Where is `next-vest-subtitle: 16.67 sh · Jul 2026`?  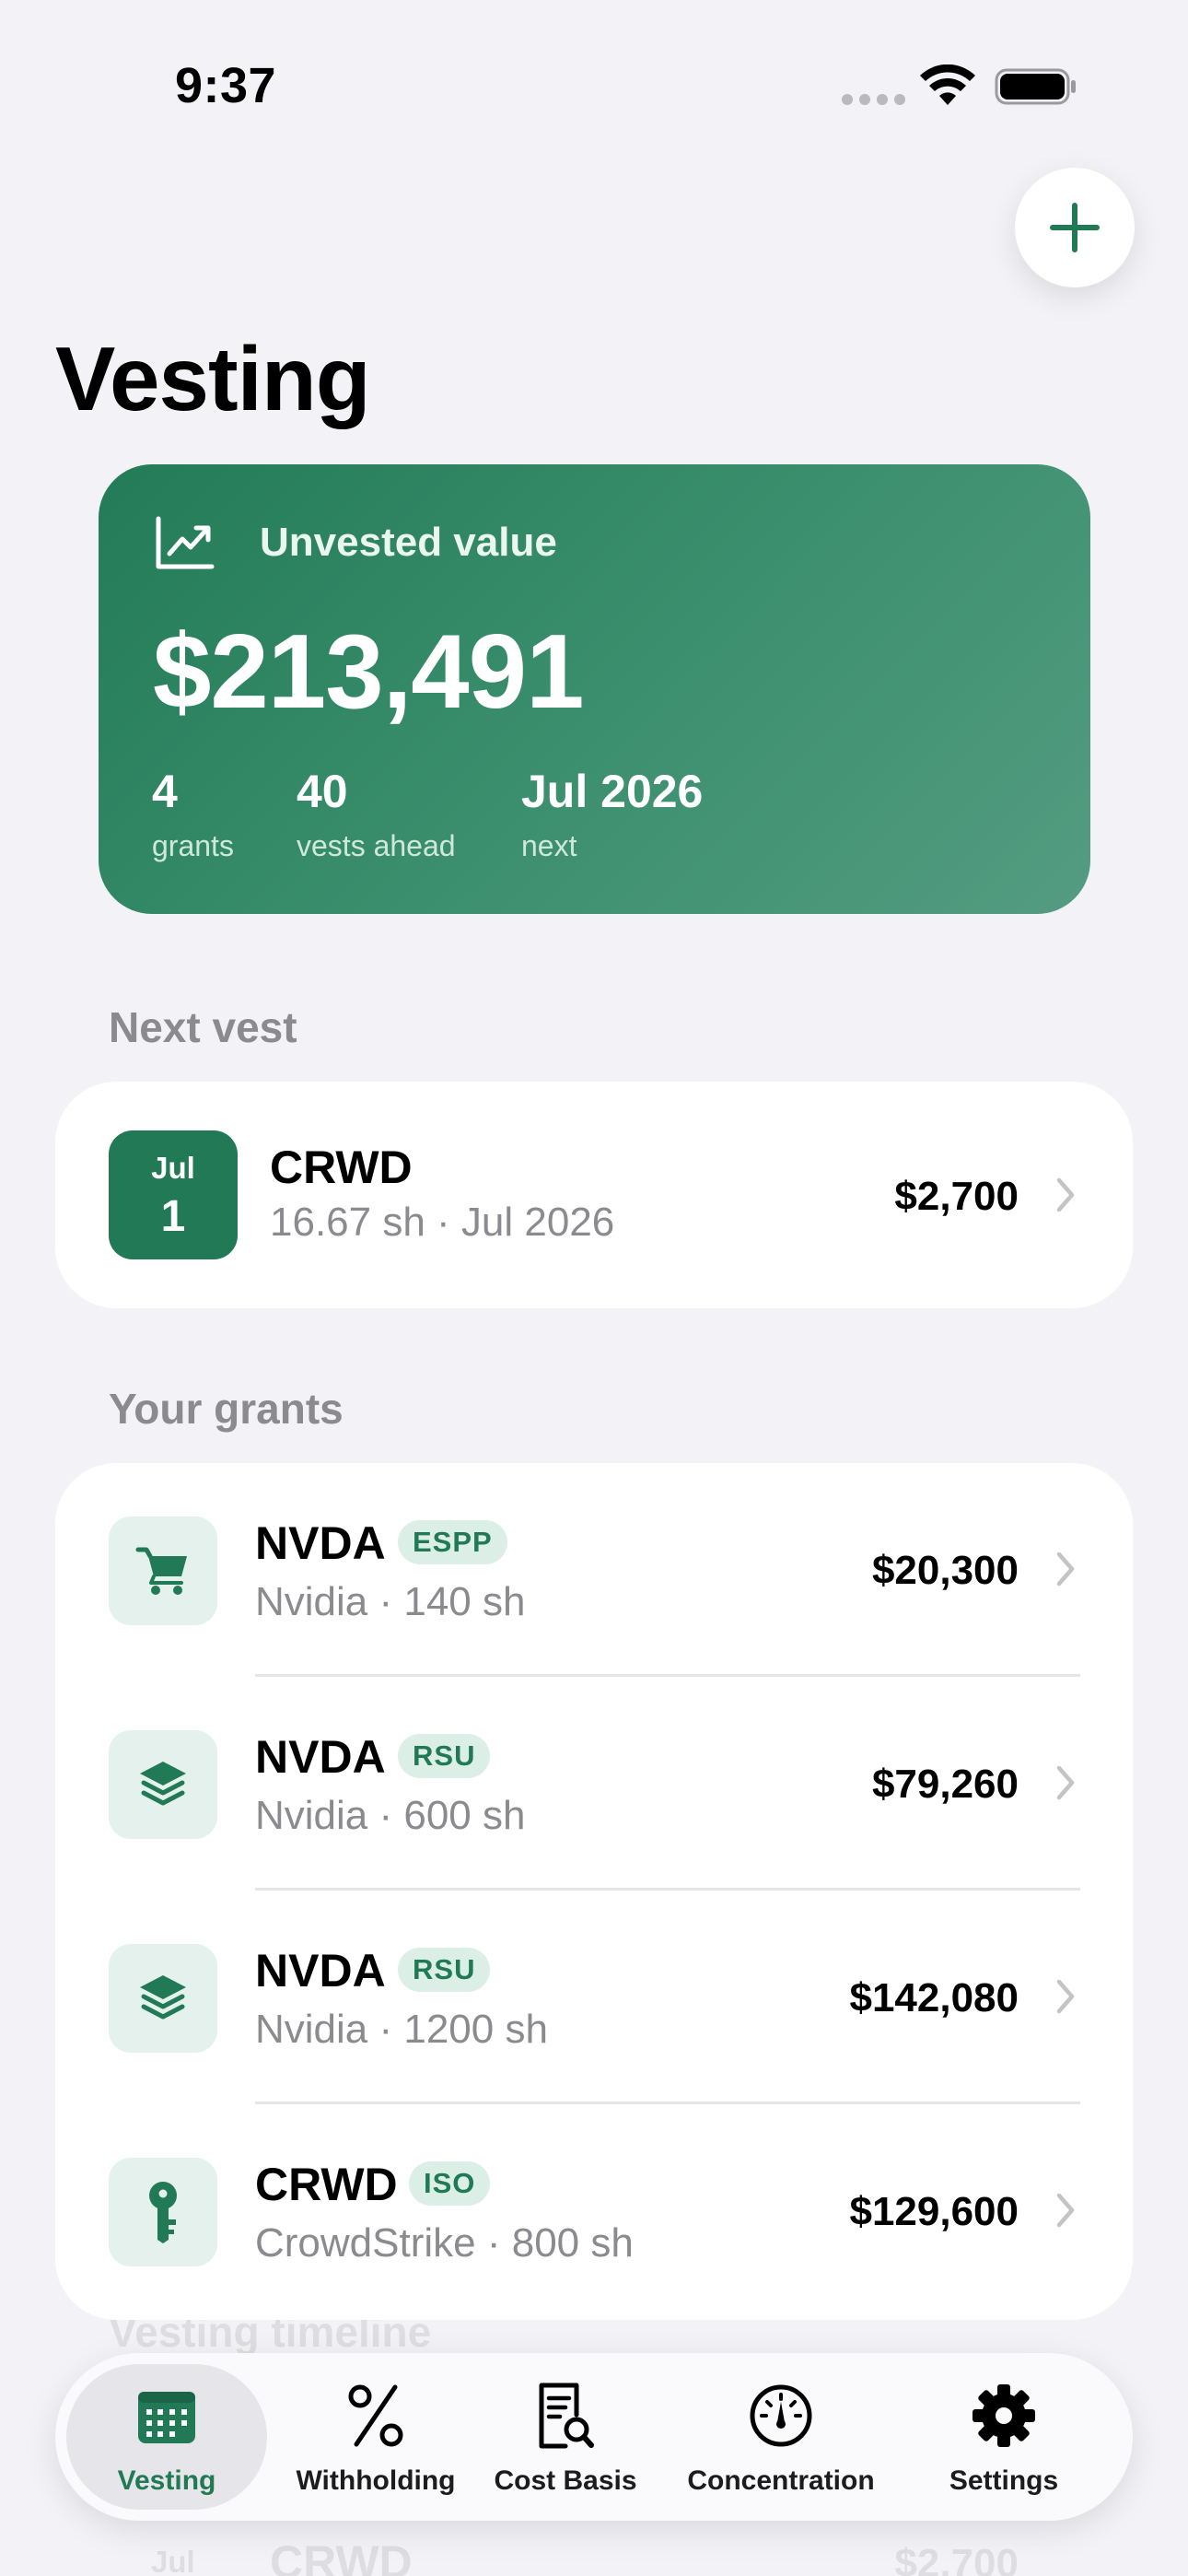
next-vest-subtitle: 16.67 sh · Jul 2026 is located at coordinates (442, 1222).